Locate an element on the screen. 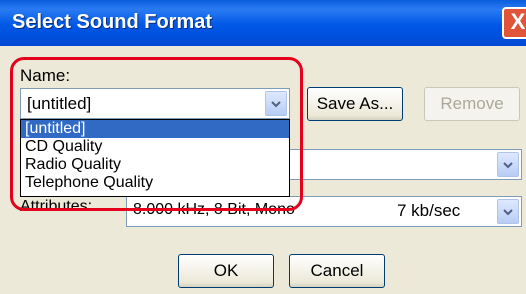  name-select: [untitled] is located at coordinates (155, 103).